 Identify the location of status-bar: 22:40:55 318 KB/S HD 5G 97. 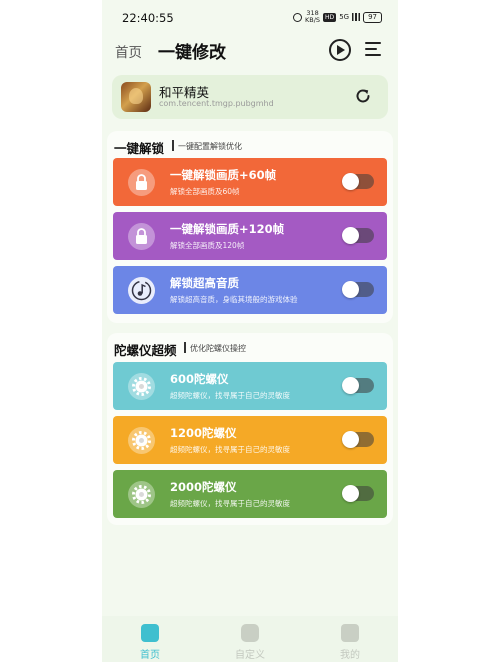
(250, 18).